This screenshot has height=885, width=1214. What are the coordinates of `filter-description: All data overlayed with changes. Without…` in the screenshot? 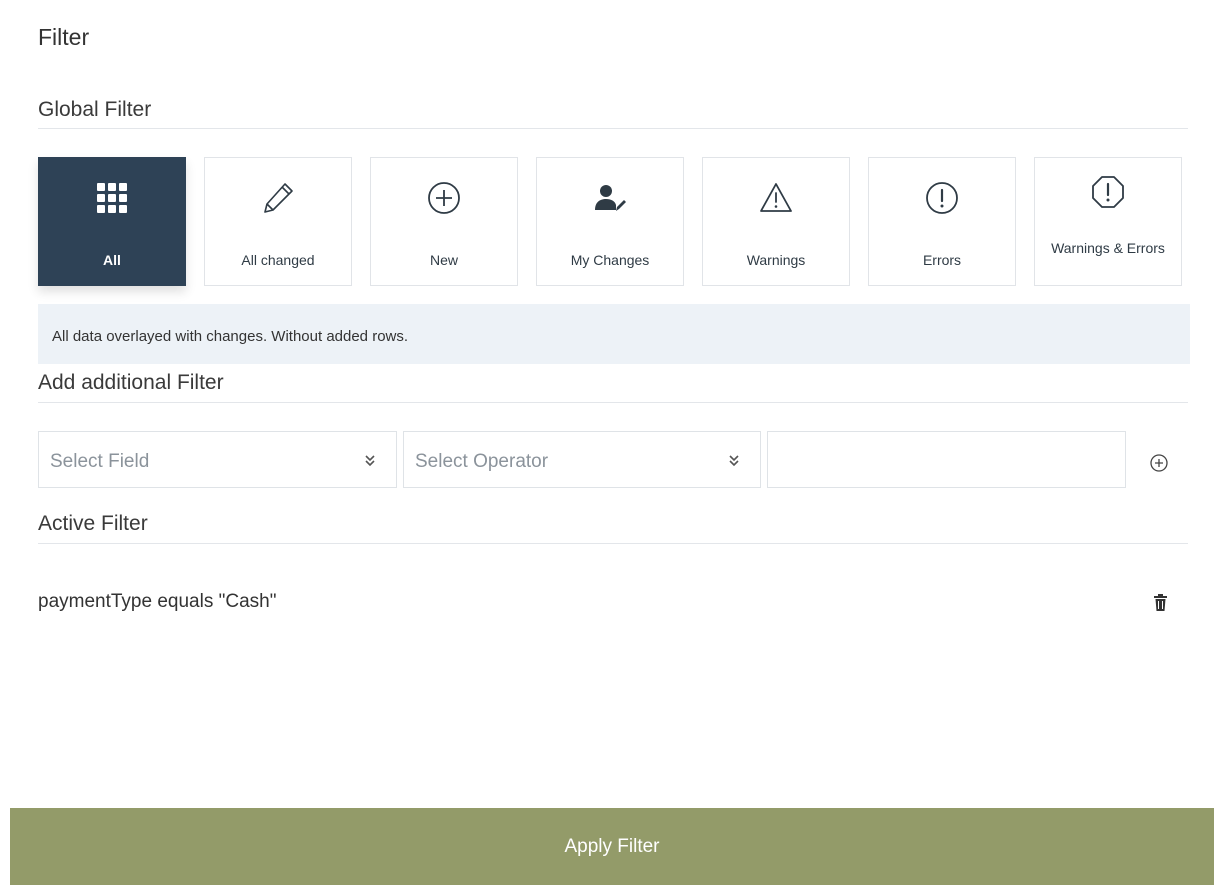 It's located at (614, 334).